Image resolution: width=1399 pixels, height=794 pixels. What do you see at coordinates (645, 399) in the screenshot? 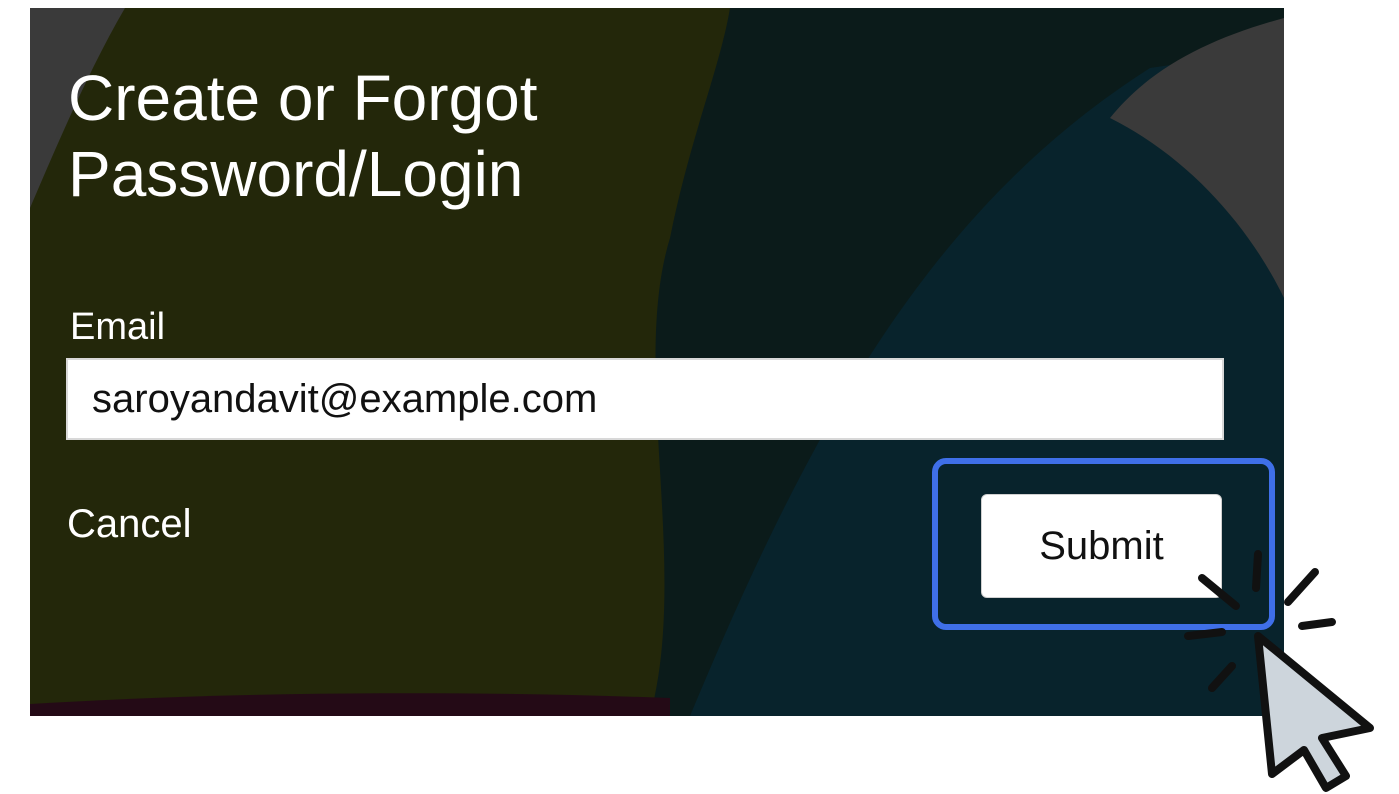
I see `email-field` at bounding box center [645, 399].